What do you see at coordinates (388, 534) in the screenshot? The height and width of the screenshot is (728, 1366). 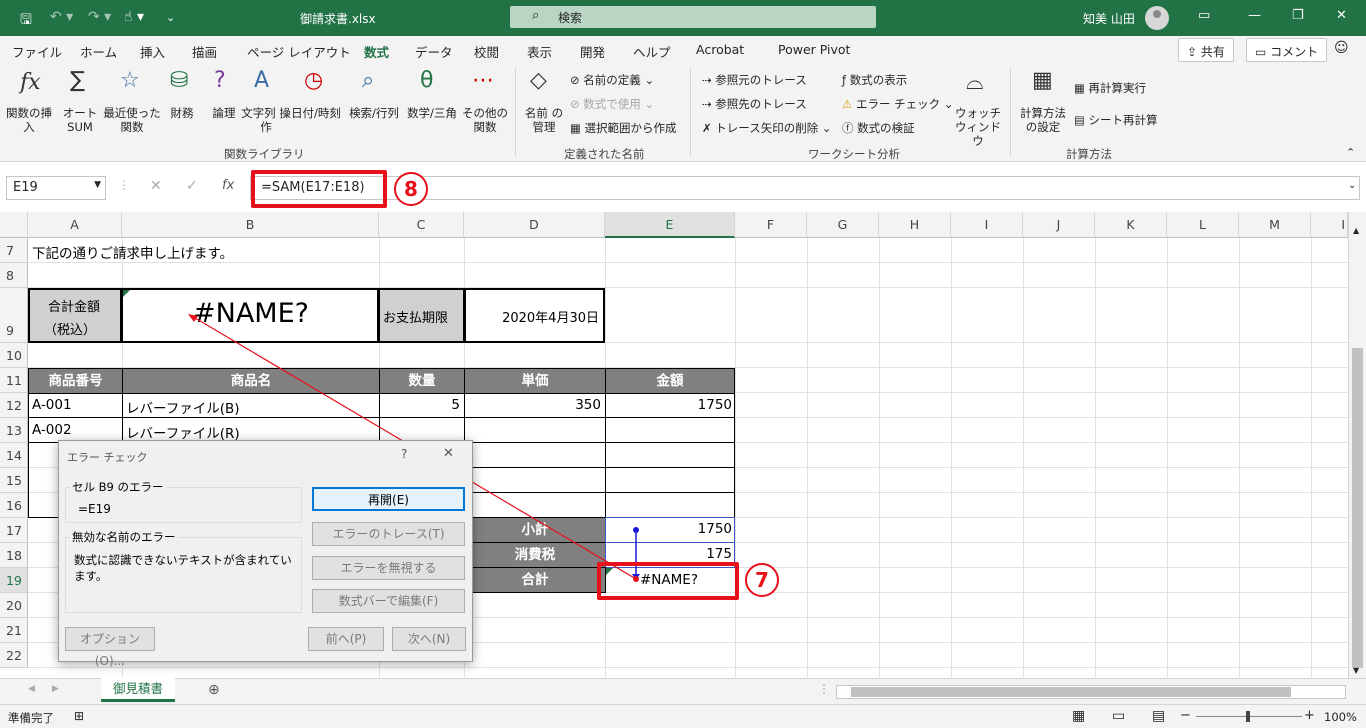 I see `trace-error-button: エラーのトレース(T)` at bounding box center [388, 534].